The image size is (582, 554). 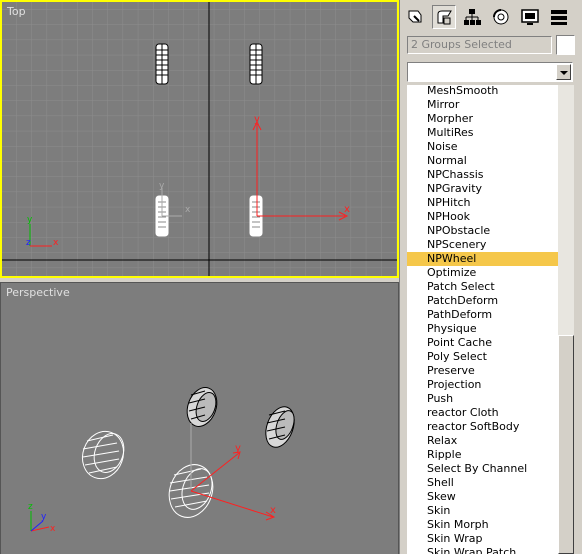 I want to click on modifier-list-item: Point Cache, so click(x=482, y=343).